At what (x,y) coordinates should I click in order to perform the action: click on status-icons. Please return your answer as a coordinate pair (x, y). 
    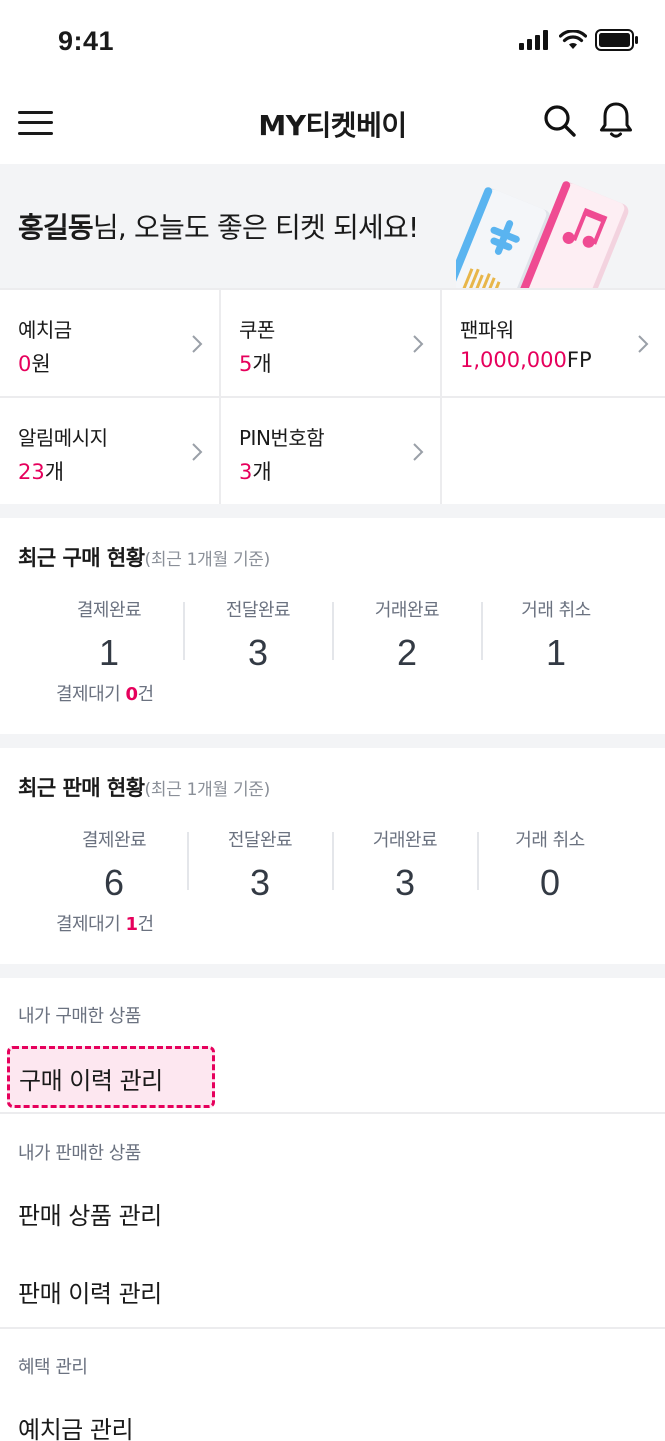
    Looking at the image, I should click on (579, 40).